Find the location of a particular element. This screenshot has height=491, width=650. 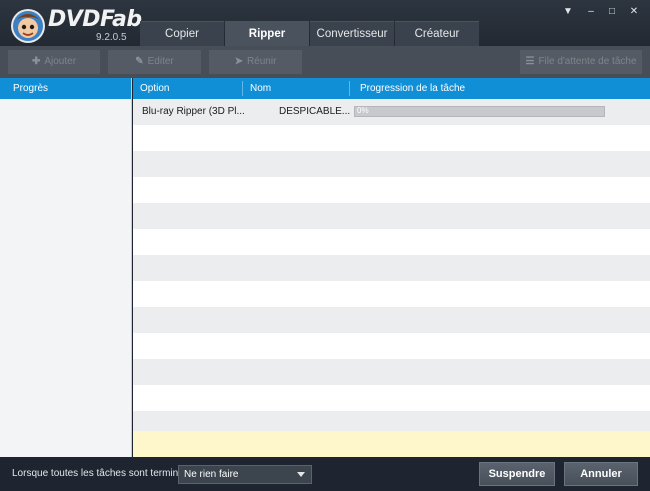

column-header-name: Nom is located at coordinates (260, 88).